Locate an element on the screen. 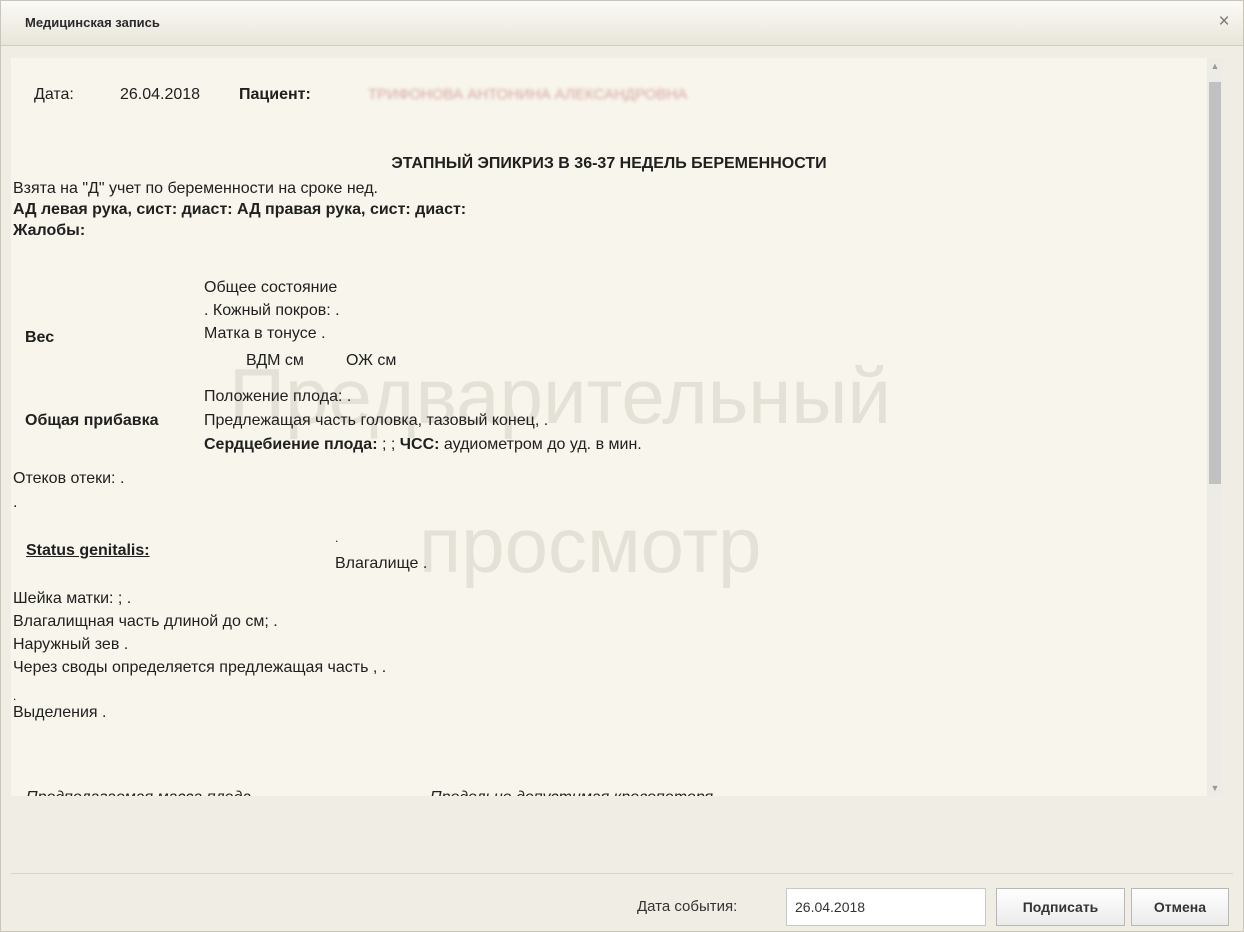  chss-label: ЧСС: is located at coordinates (419, 444).